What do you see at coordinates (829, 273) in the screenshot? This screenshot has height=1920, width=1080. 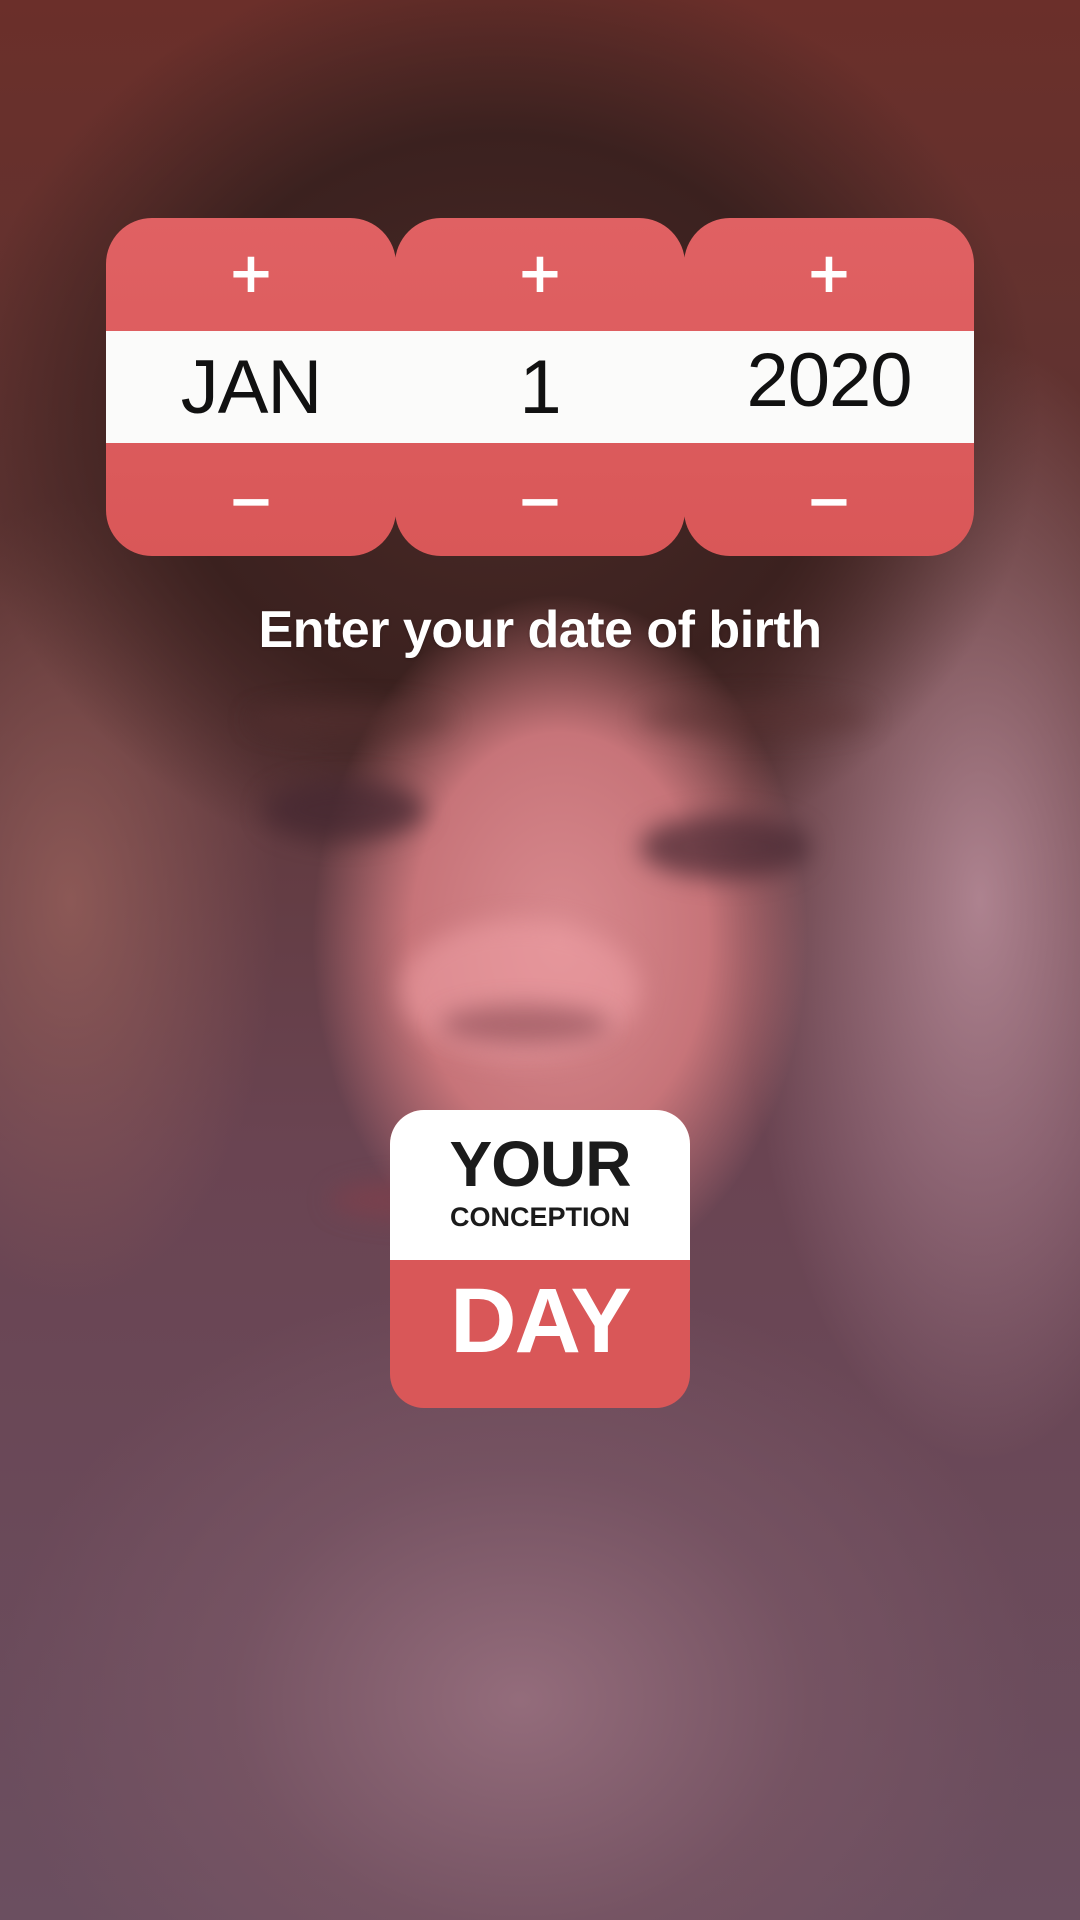 I see `year-increment-button: +` at bounding box center [829, 273].